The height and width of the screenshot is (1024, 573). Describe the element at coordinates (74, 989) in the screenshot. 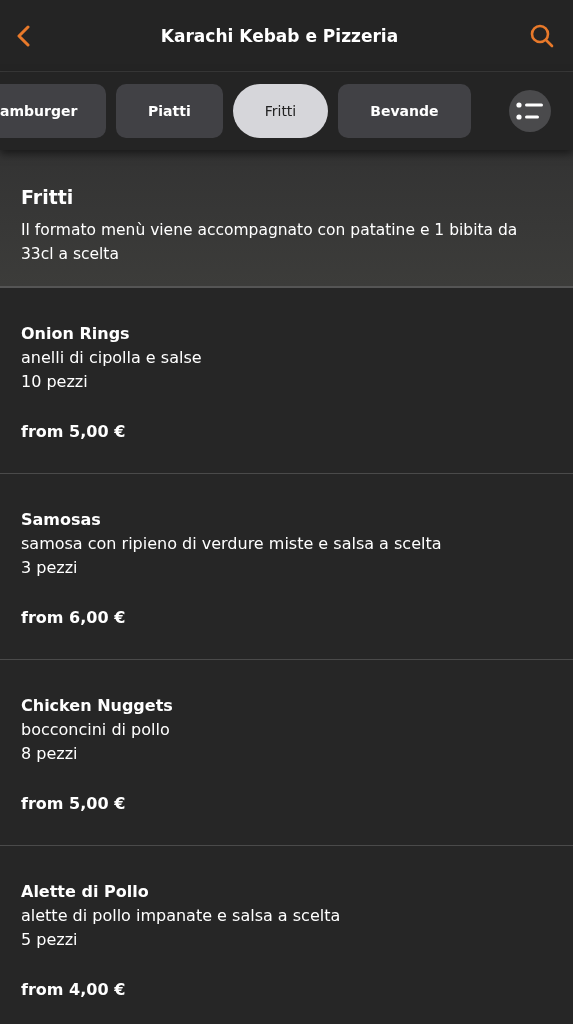

I see `item-price: from 4,00 €` at that location.